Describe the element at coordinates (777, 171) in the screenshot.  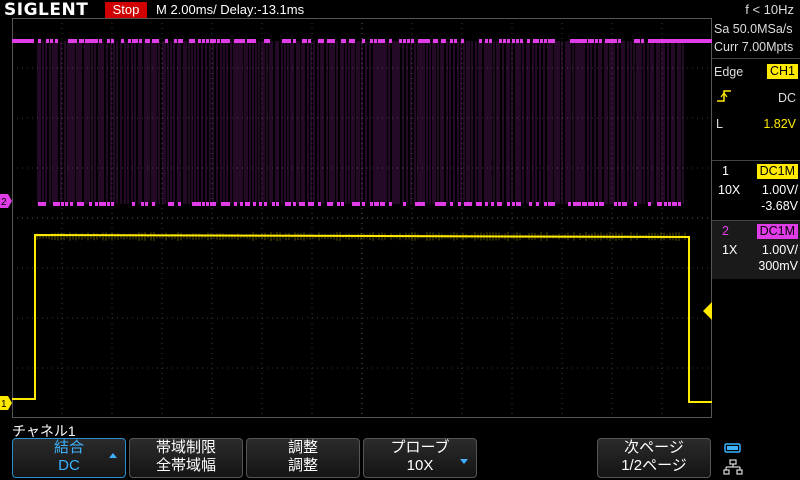
I see `ch1-coupling-badge: DC1M` at that location.